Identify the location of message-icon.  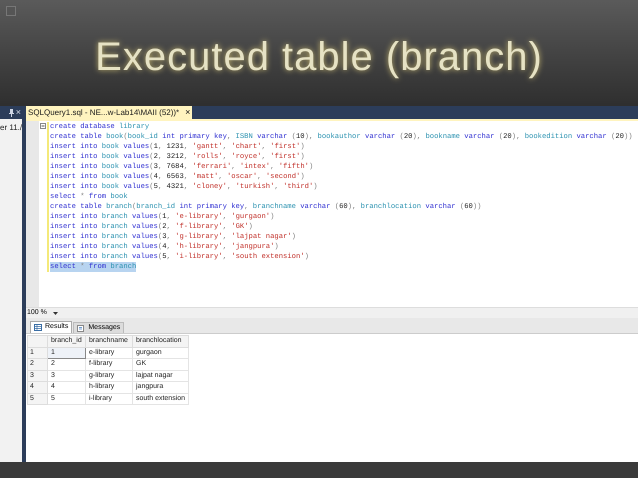
(81, 328).